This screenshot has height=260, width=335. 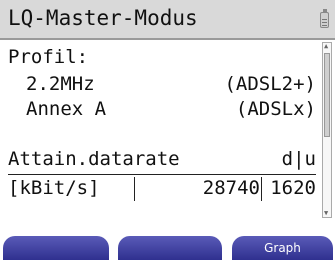 What do you see at coordinates (48, 57) in the screenshot?
I see `profile-label: Profil:` at bounding box center [48, 57].